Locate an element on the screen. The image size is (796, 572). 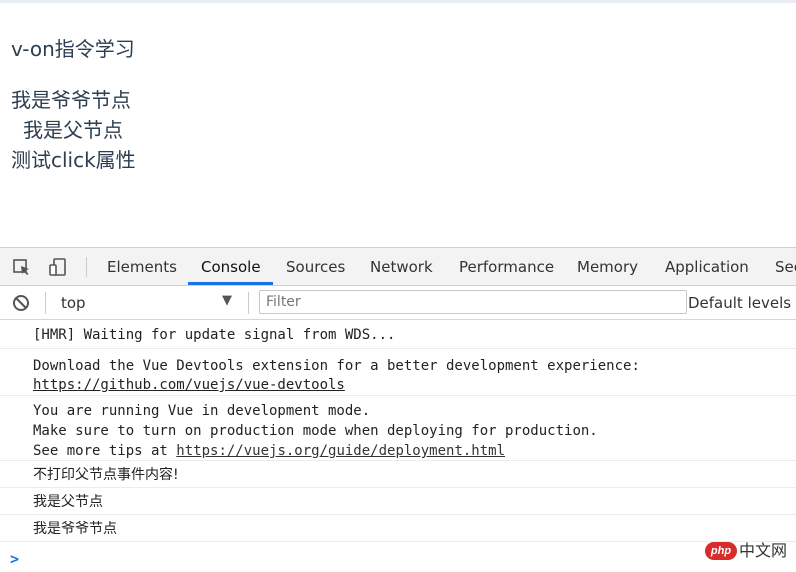
context-selector: top is located at coordinates (73, 303).